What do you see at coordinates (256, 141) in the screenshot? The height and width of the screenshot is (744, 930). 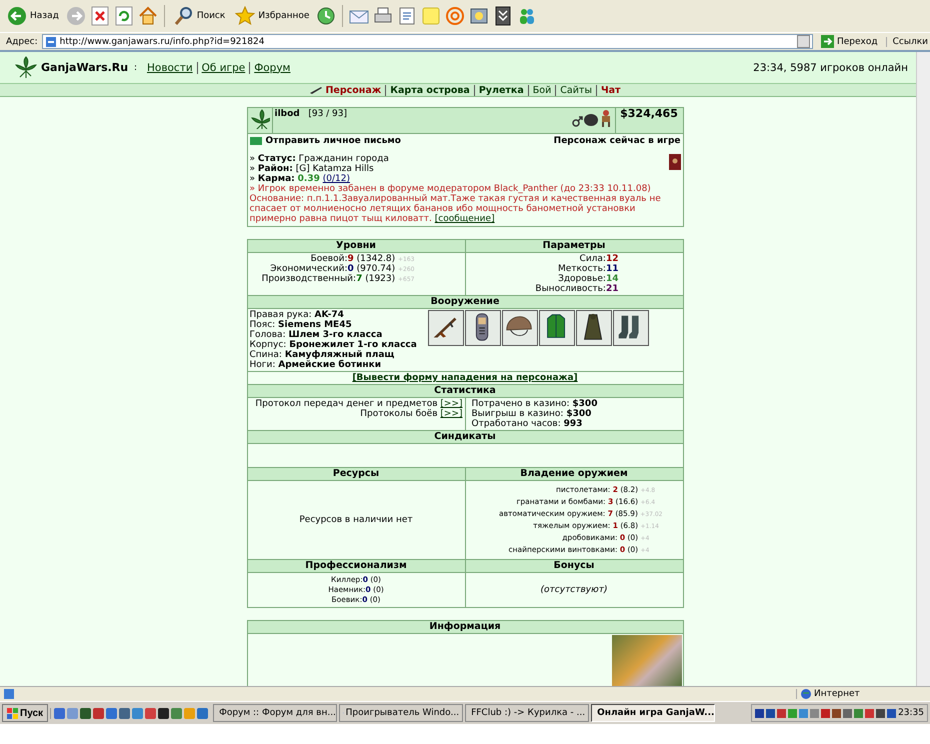 I see `envelope-icon` at bounding box center [256, 141].